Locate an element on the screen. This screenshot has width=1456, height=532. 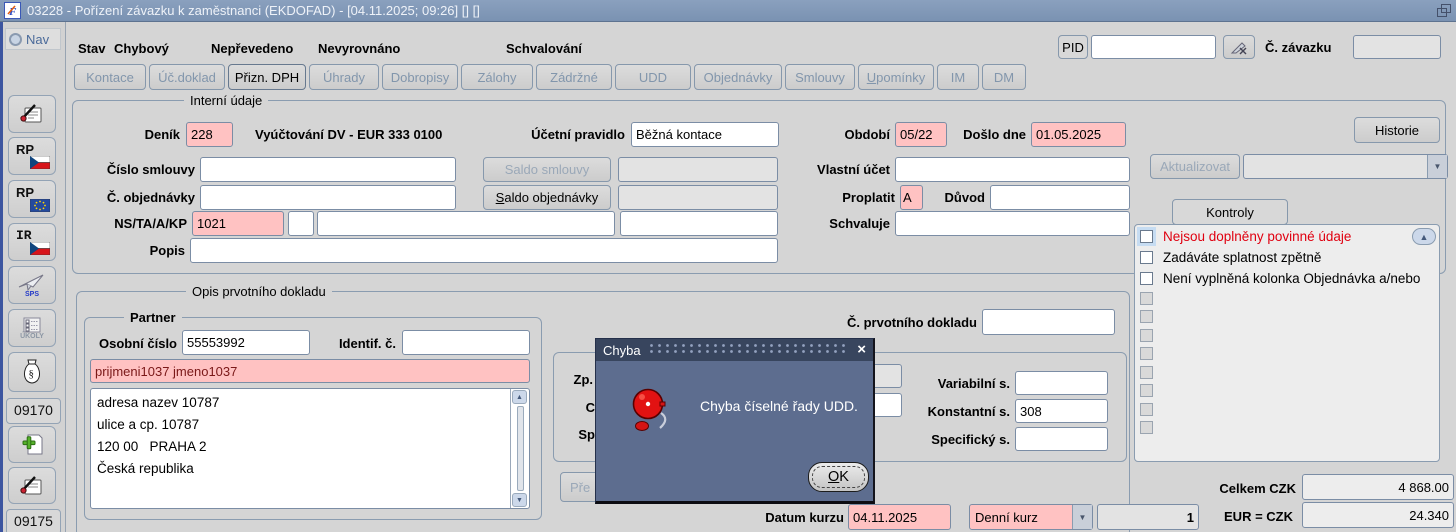
address-scrollbar: ▲ ▼ is located at coordinates (519, 448).